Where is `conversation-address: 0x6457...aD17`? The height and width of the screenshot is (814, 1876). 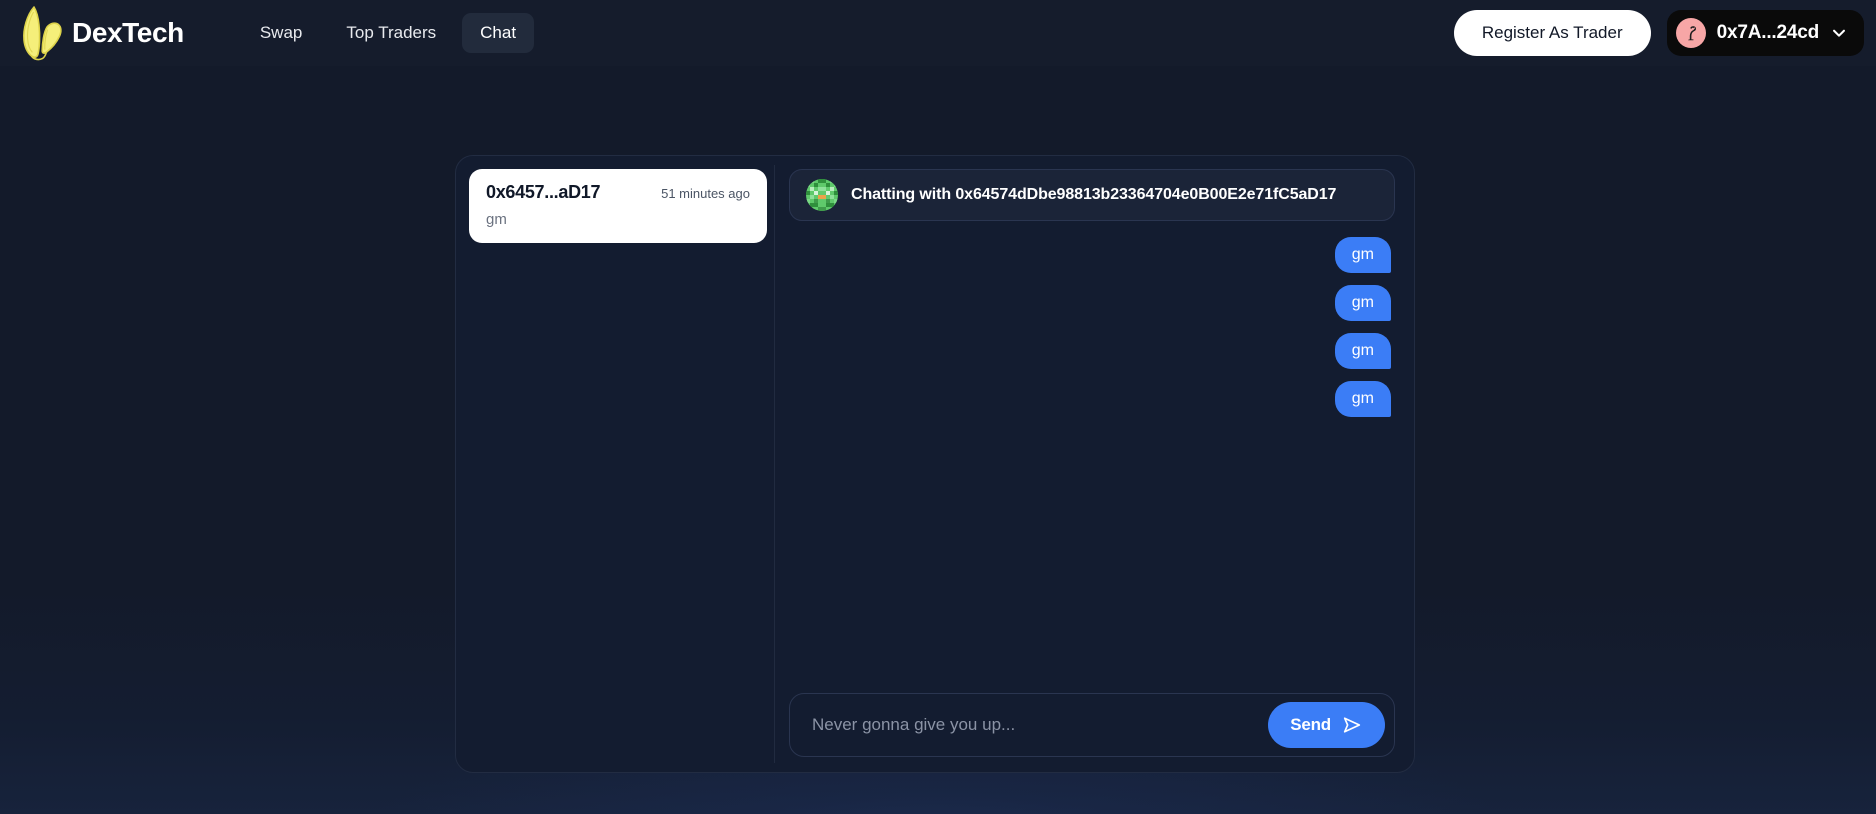
conversation-address: 0x6457...aD17 is located at coordinates (543, 192).